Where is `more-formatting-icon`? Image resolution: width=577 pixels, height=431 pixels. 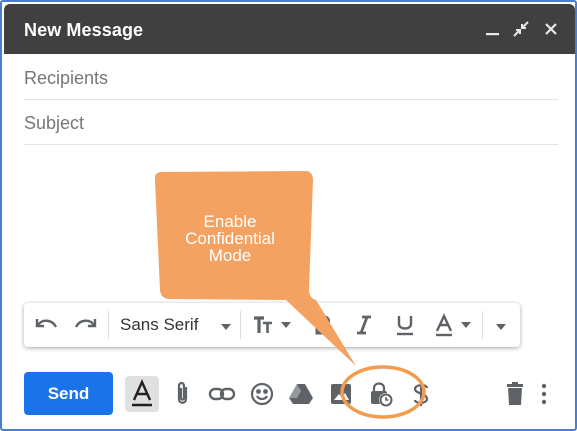
more-formatting-icon is located at coordinates (501, 331).